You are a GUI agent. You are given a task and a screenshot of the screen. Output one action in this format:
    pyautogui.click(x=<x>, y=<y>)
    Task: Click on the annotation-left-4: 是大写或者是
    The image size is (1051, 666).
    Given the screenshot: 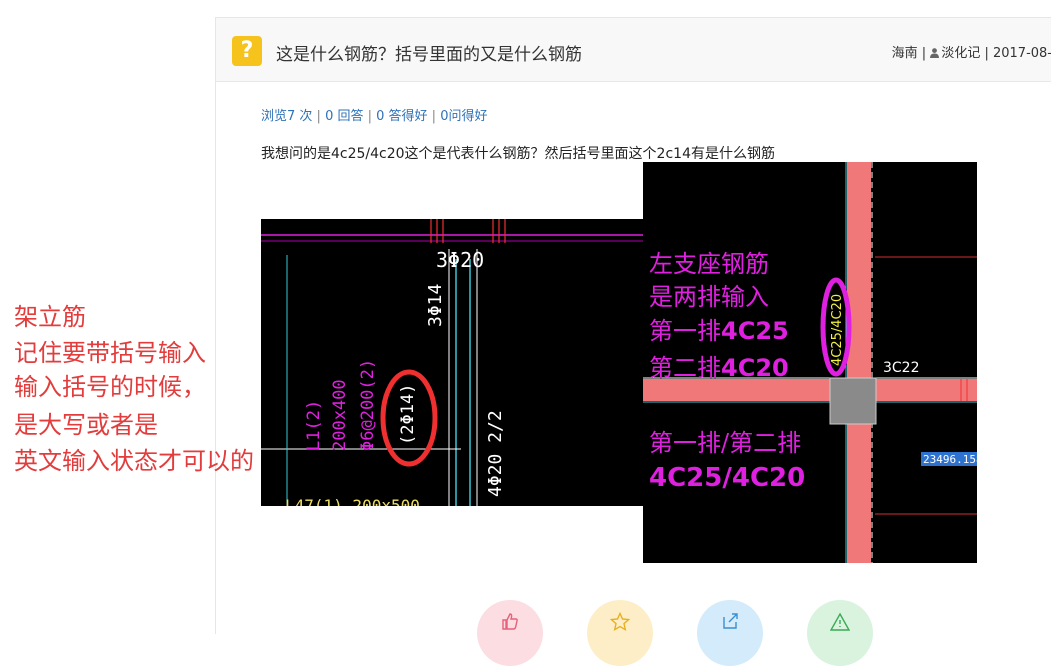 What is the action you would take?
    pyautogui.click(x=86, y=425)
    